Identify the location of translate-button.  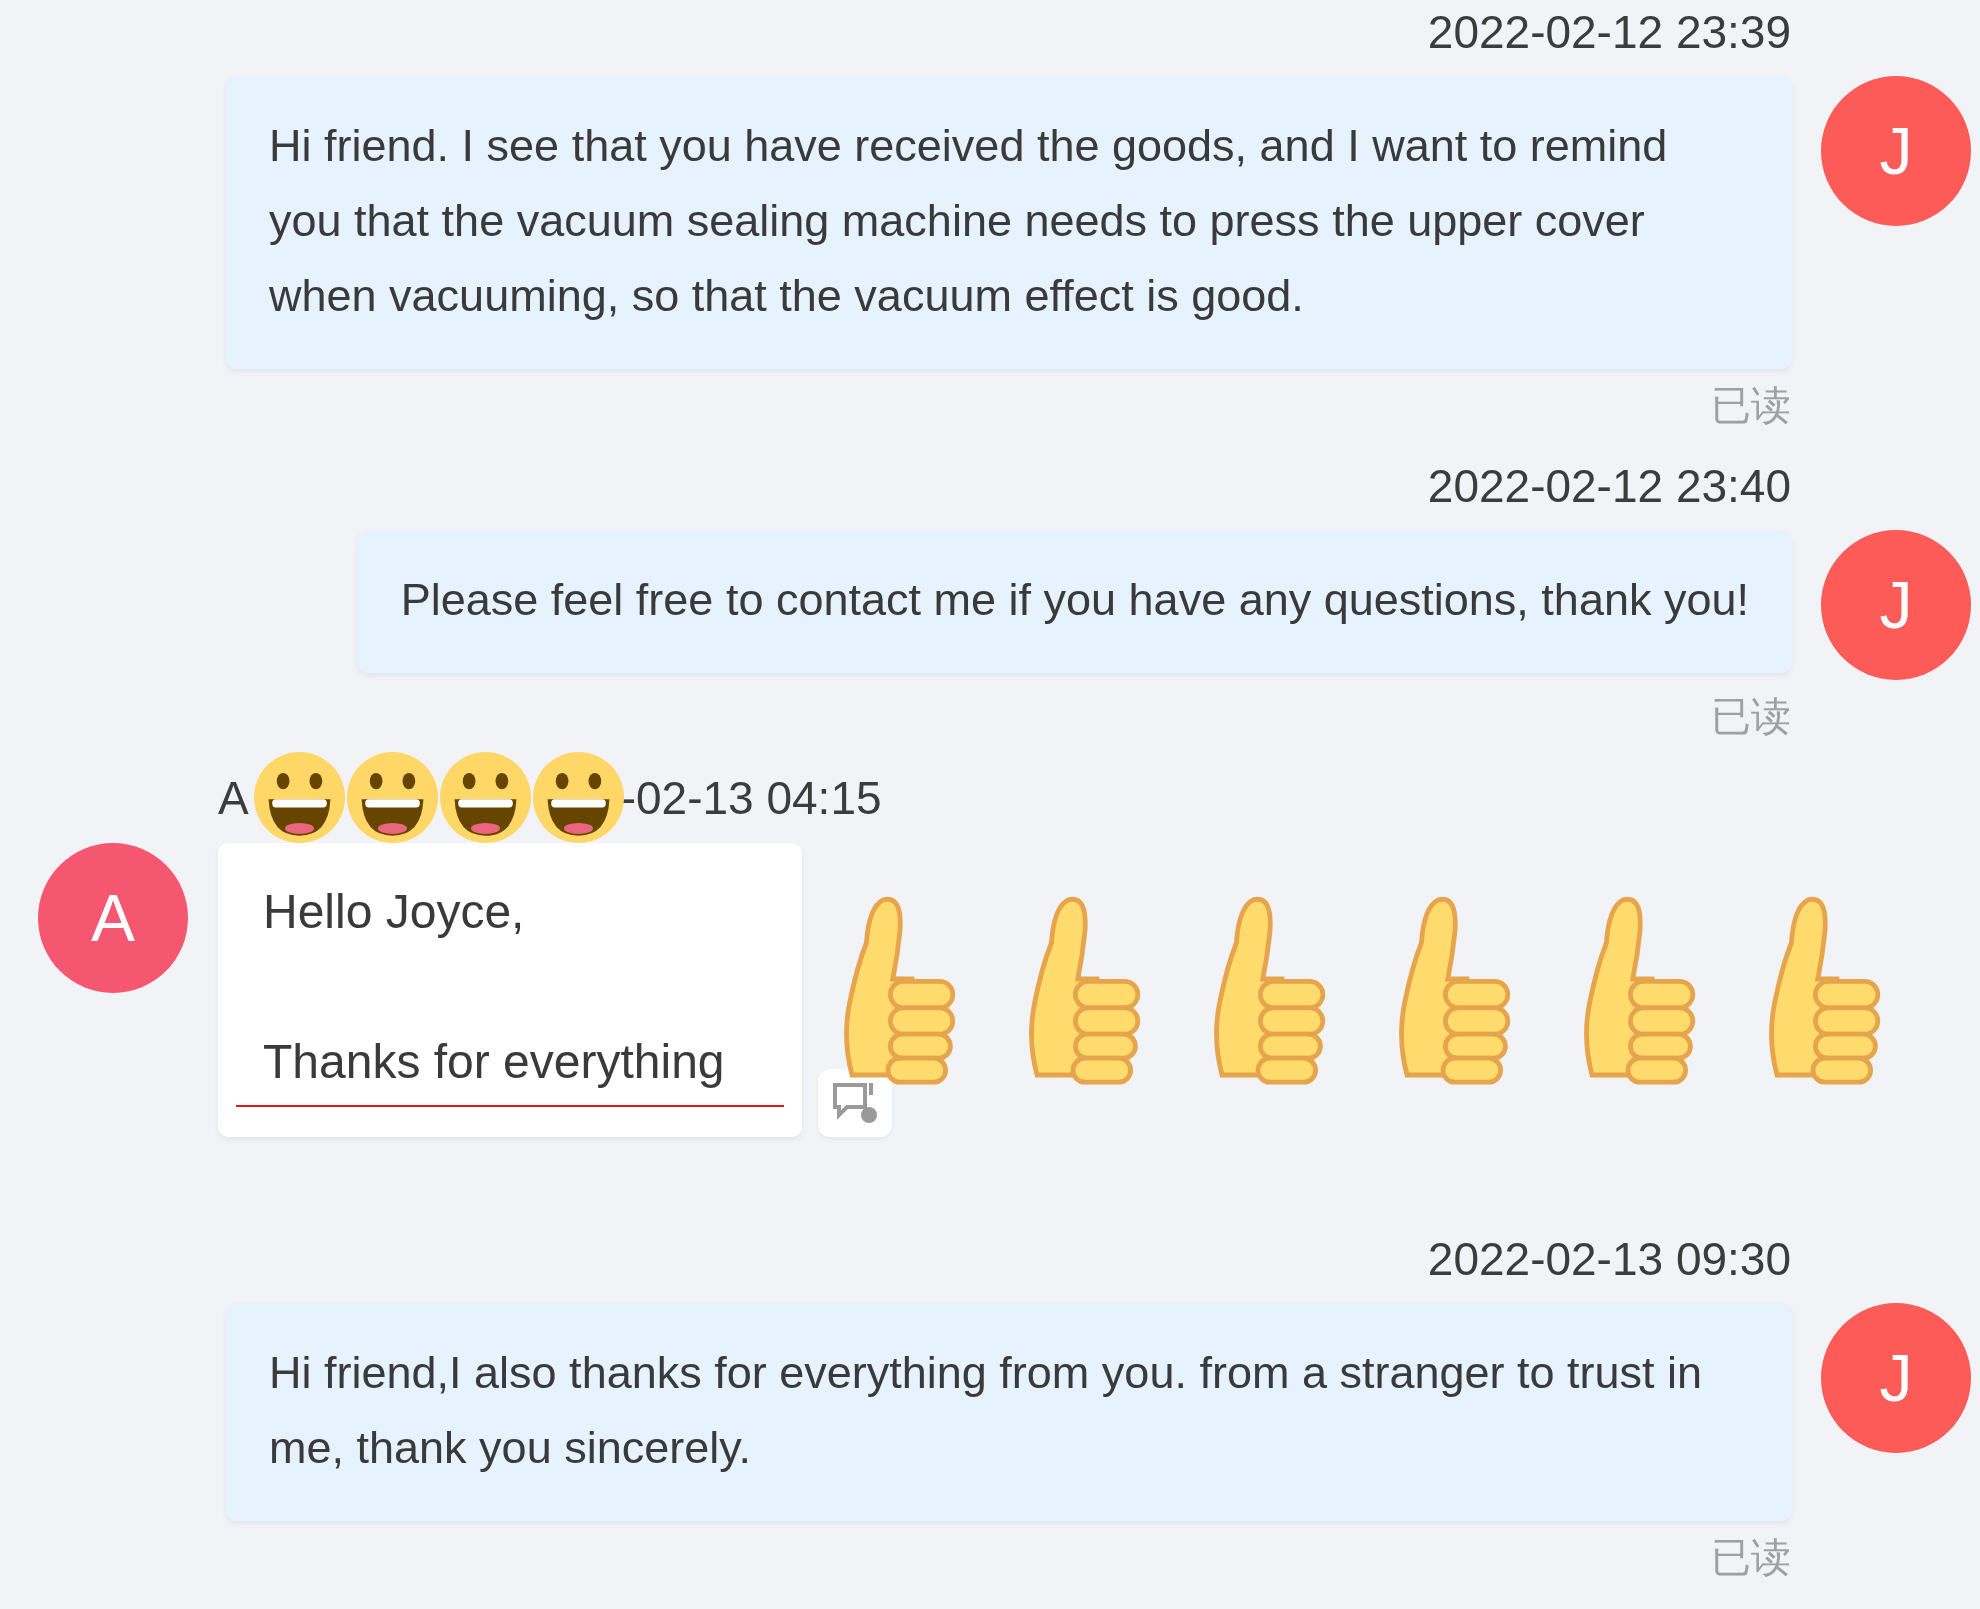
(855, 1103).